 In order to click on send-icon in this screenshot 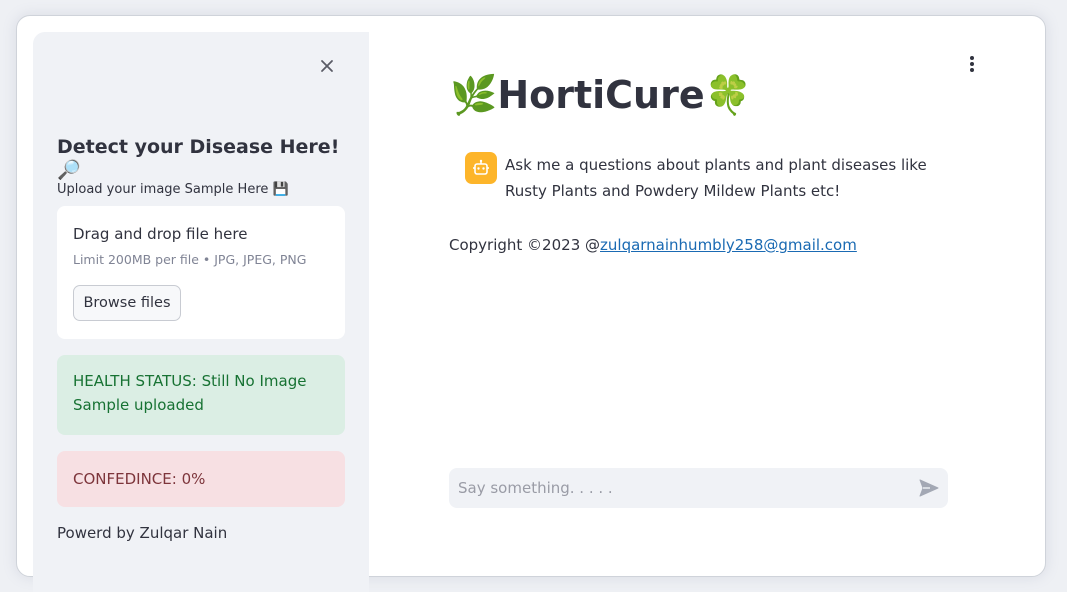, I will do `click(929, 488)`.